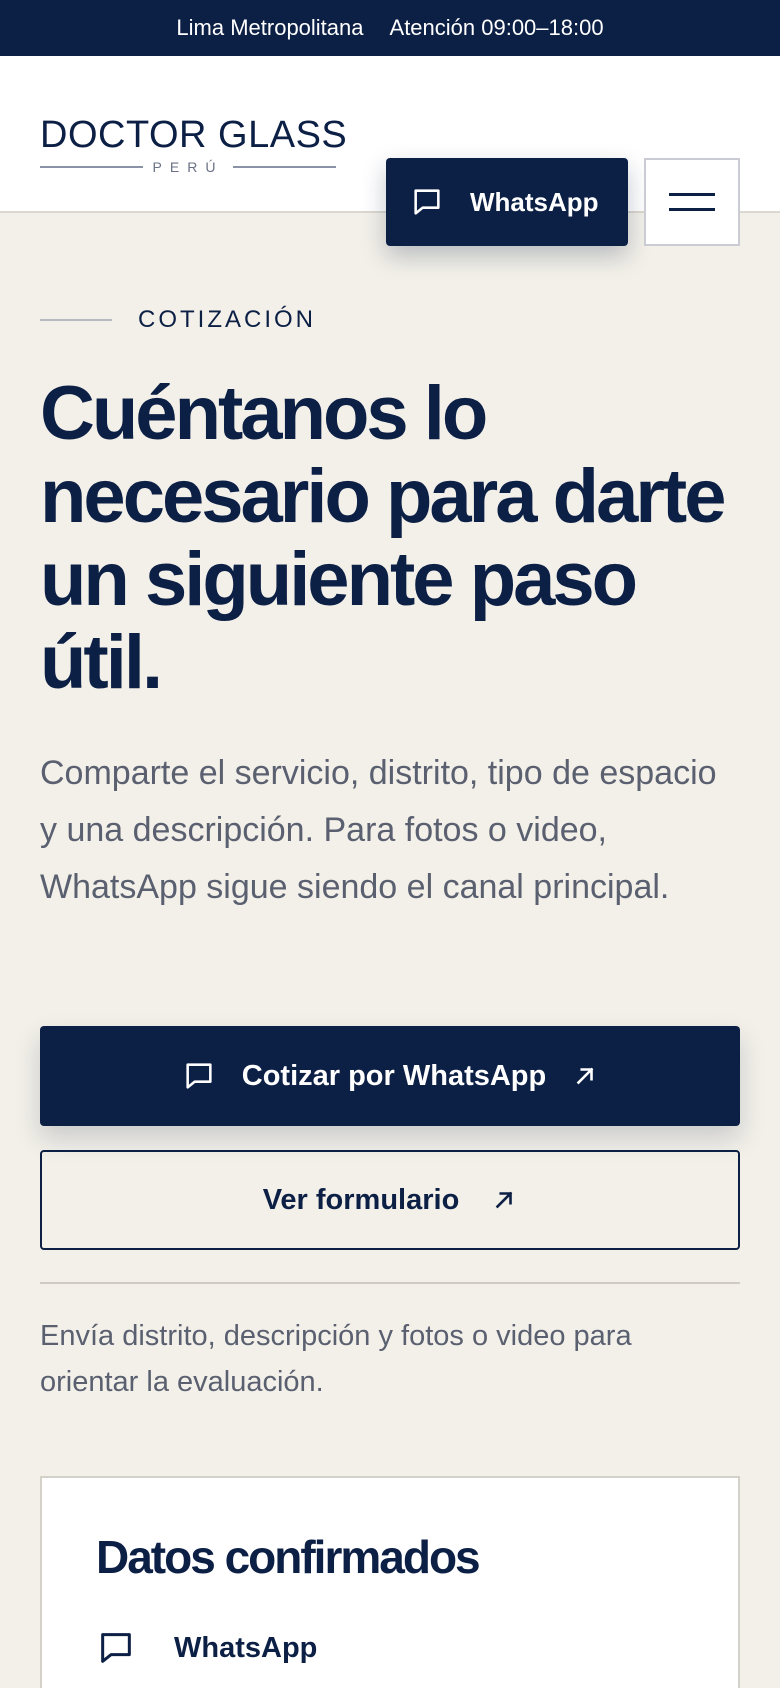  What do you see at coordinates (194, 135) in the screenshot?
I see `logo-wordmark: DOCTOR GLASS` at bounding box center [194, 135].